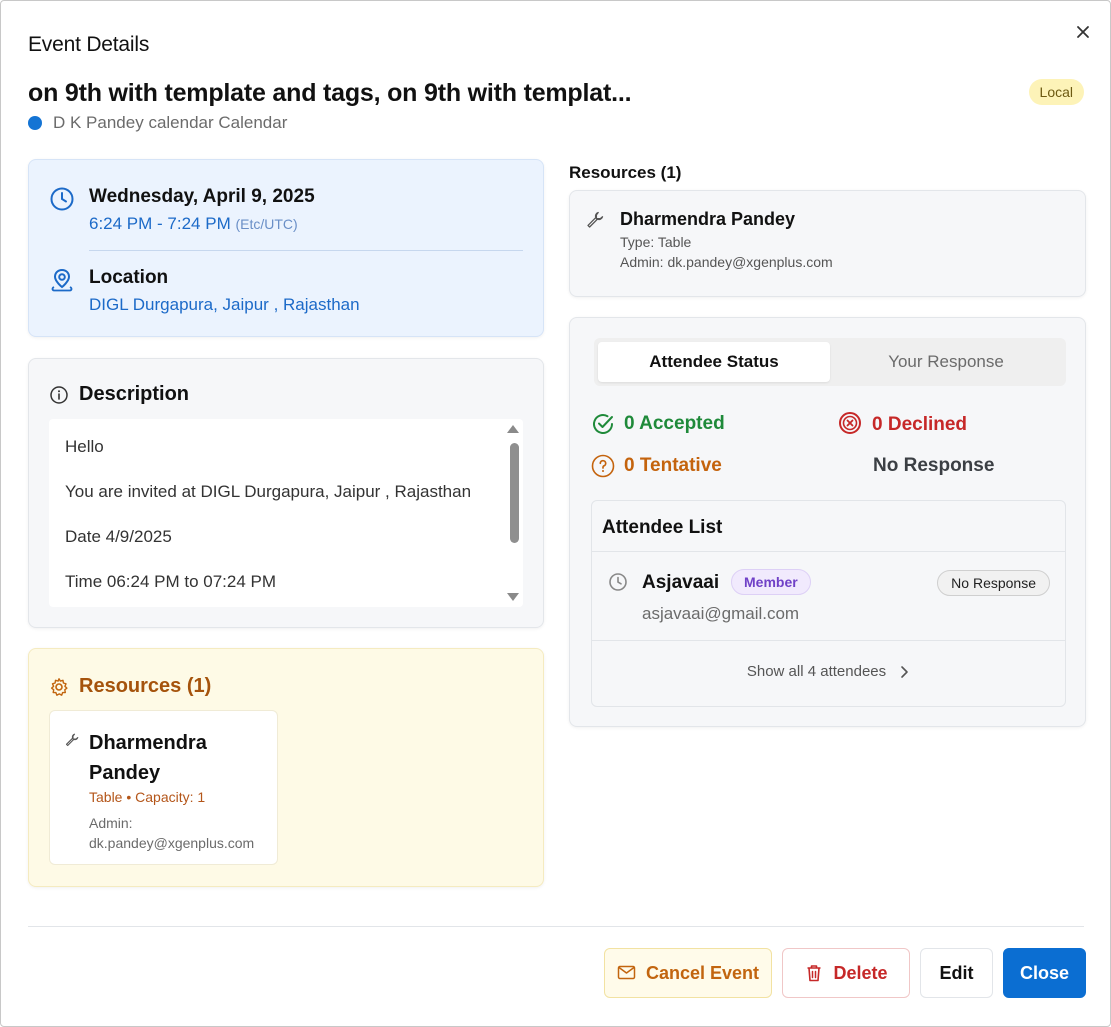 This screenshot has height=1027, width=1111. I want to click on status-badge: No Response, so click(993, 583).